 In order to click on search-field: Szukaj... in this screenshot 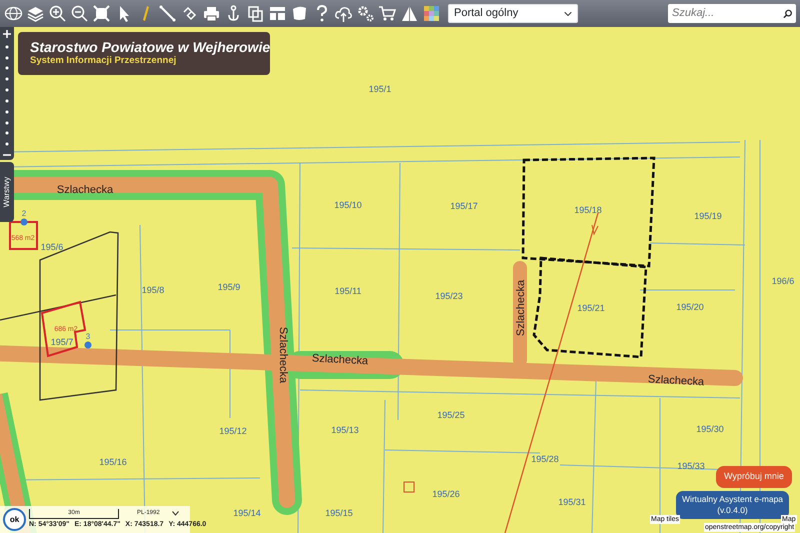, I will do `click(732, 13)`.